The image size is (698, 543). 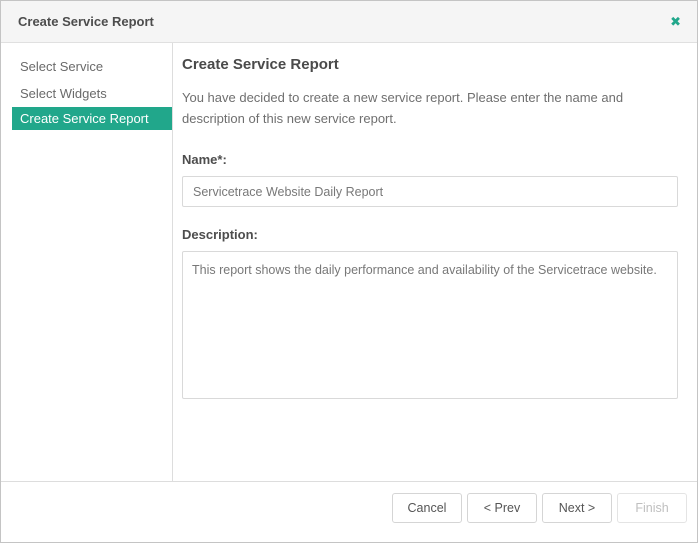 I want to click on prev-button: < Prev, so click(x=502, y=508).